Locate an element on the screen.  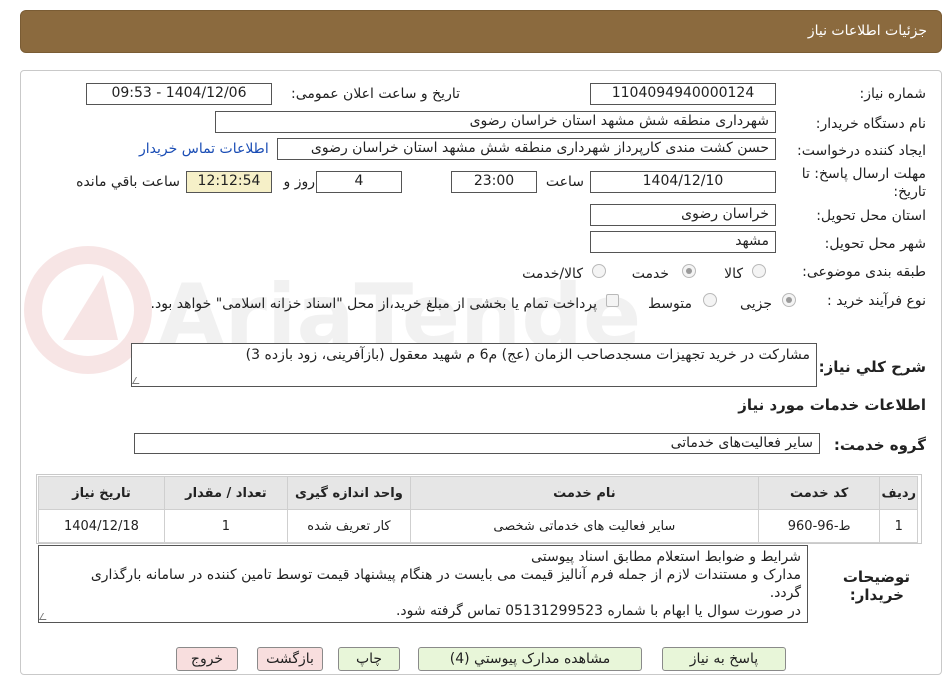
deadline-date-field: 1404/12/10 is located at coordinates (683, 182).